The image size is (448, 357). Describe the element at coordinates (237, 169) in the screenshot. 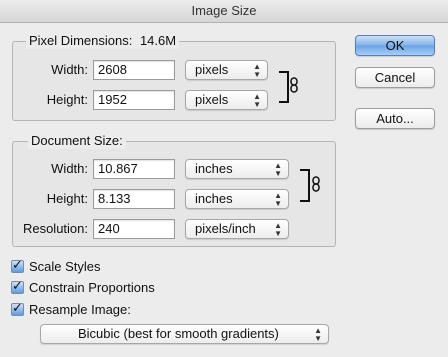

I see `doc-width-unit-select: inches ▲ ▼` at that location.